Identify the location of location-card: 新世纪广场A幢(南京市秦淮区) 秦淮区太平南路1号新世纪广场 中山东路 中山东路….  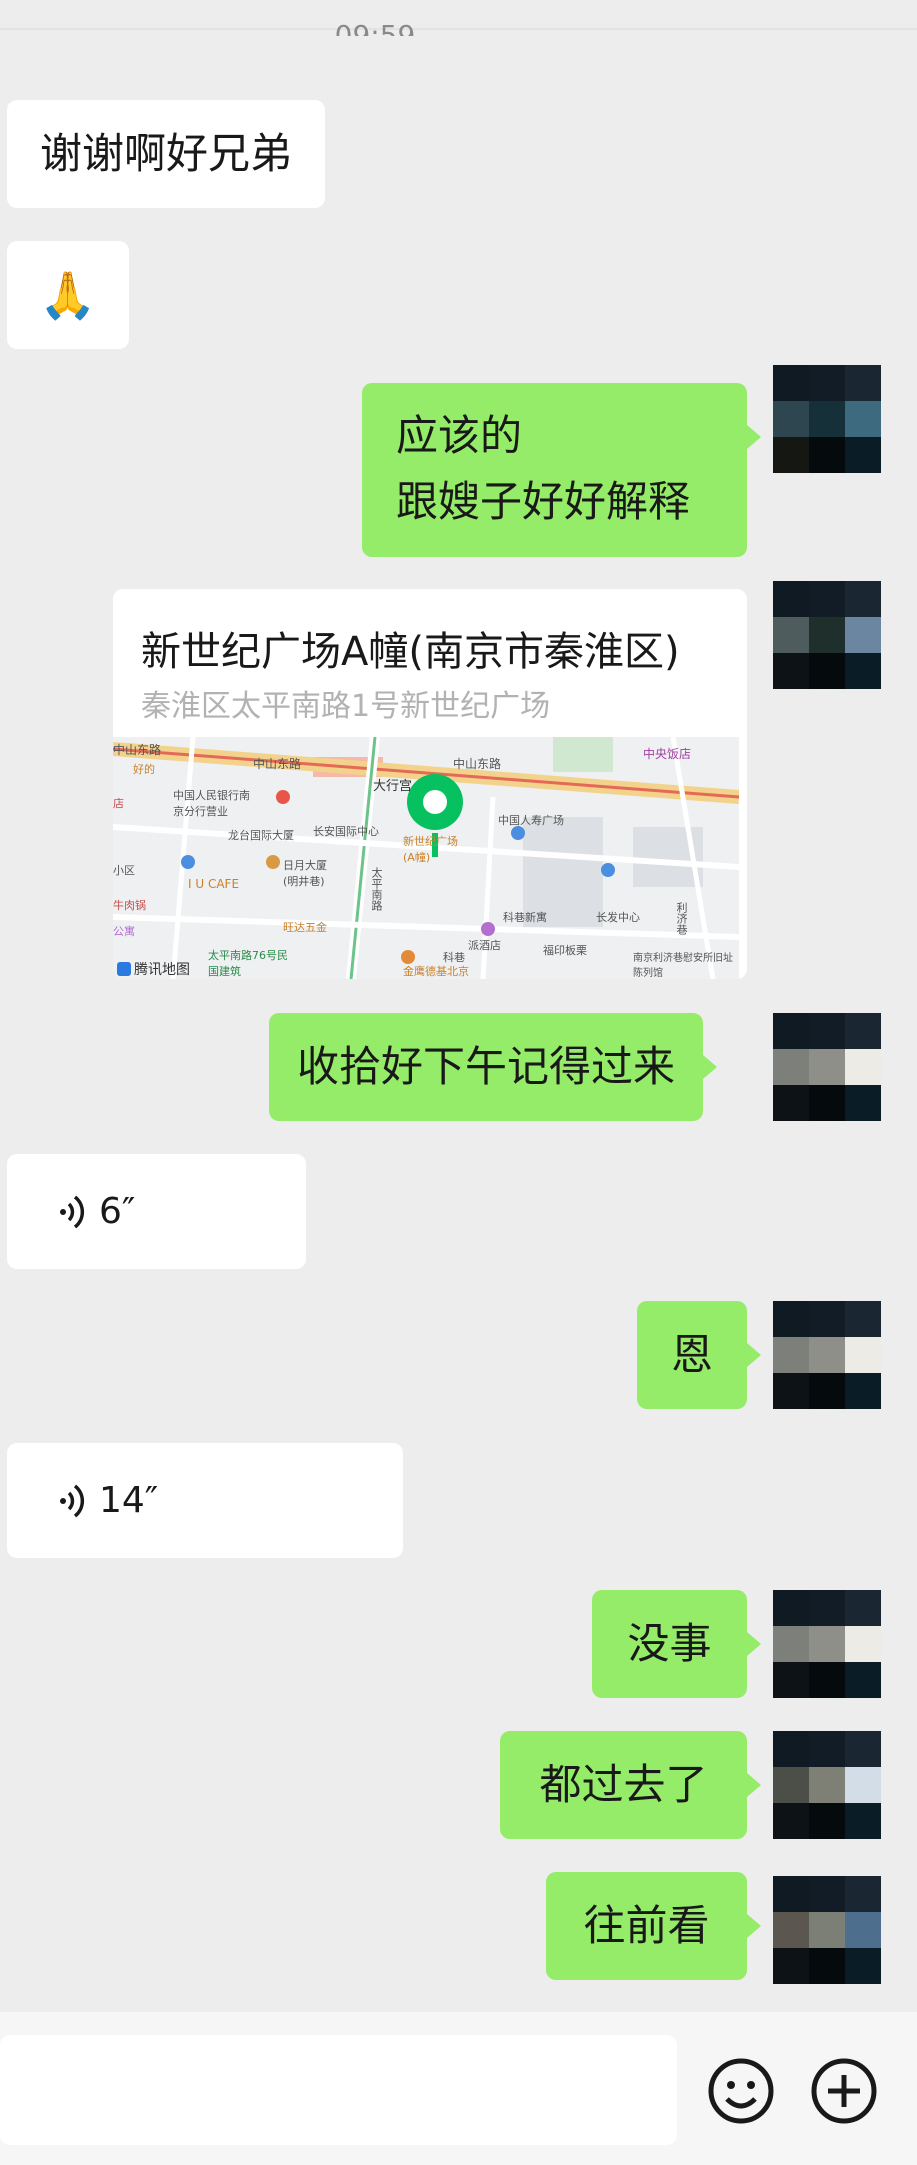
(430, 784).